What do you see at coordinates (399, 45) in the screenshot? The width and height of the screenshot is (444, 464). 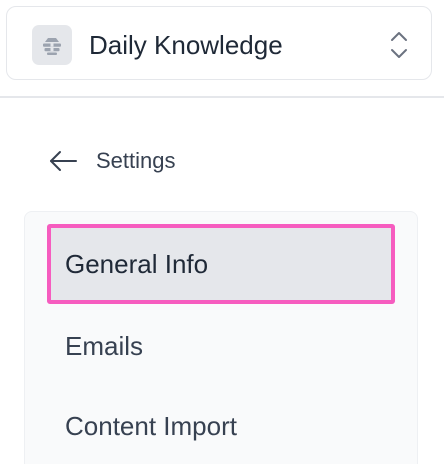 I see `chevron-up-down-icon` at bounding box center [399, 45].